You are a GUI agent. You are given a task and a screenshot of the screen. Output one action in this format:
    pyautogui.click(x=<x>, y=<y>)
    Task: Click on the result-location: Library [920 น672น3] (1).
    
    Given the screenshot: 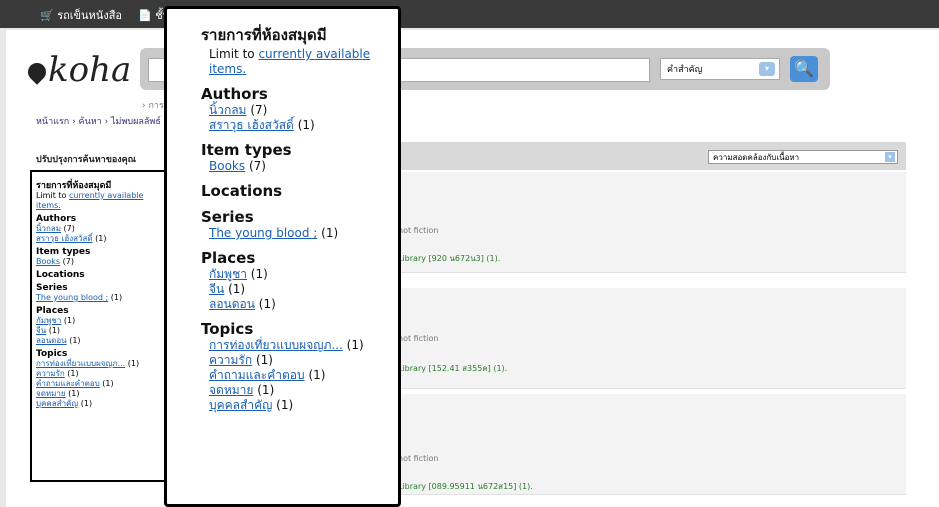 What is the action you would take?
    pyautogui.click(x=449, y=258)
    